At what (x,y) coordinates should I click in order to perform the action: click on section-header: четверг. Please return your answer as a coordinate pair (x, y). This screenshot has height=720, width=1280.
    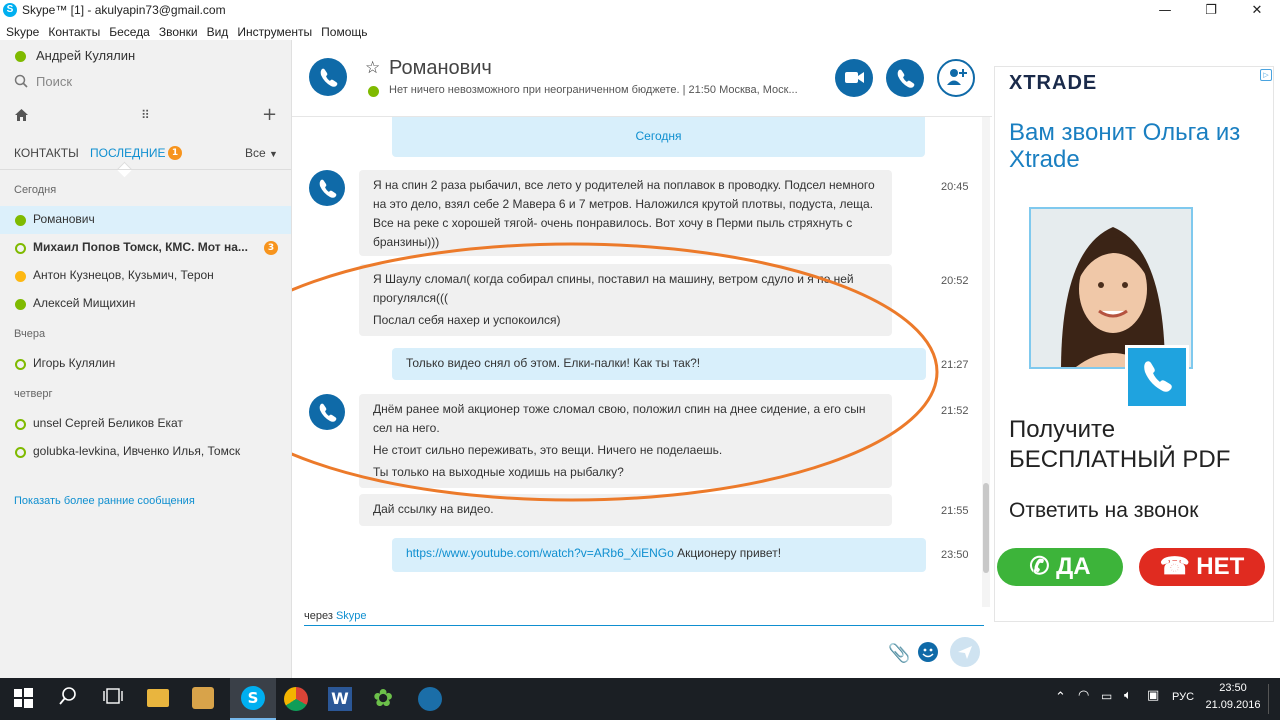
    Looking at the image, I should click on (33, 394).